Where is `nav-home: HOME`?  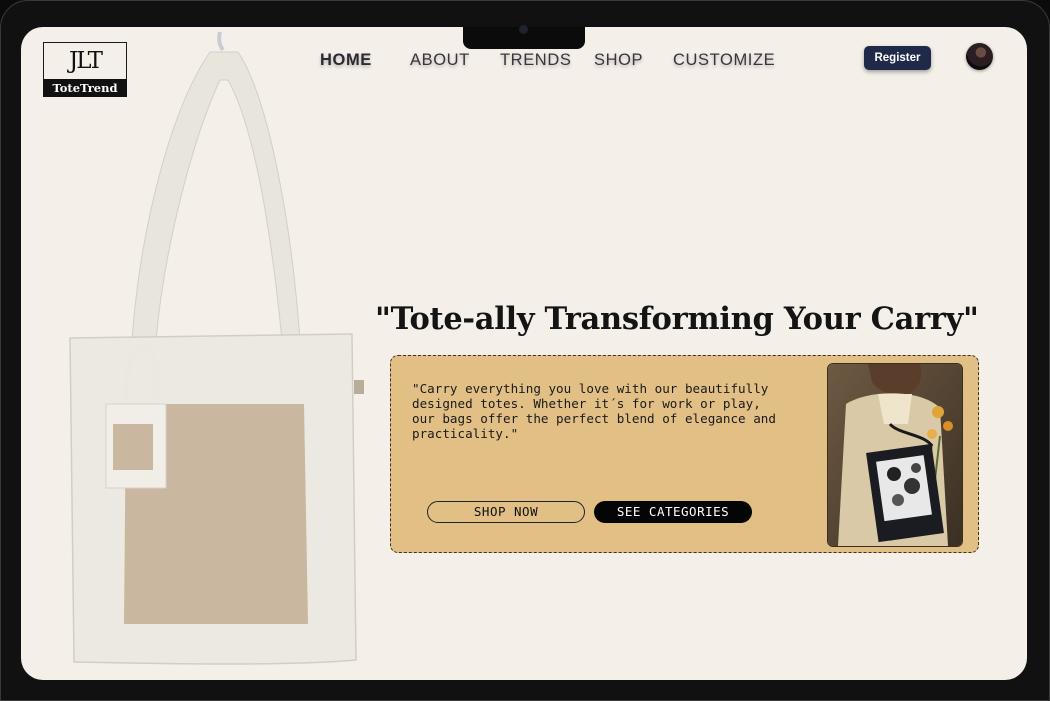 nav-home: HOME is located at coordinates (346, 60).